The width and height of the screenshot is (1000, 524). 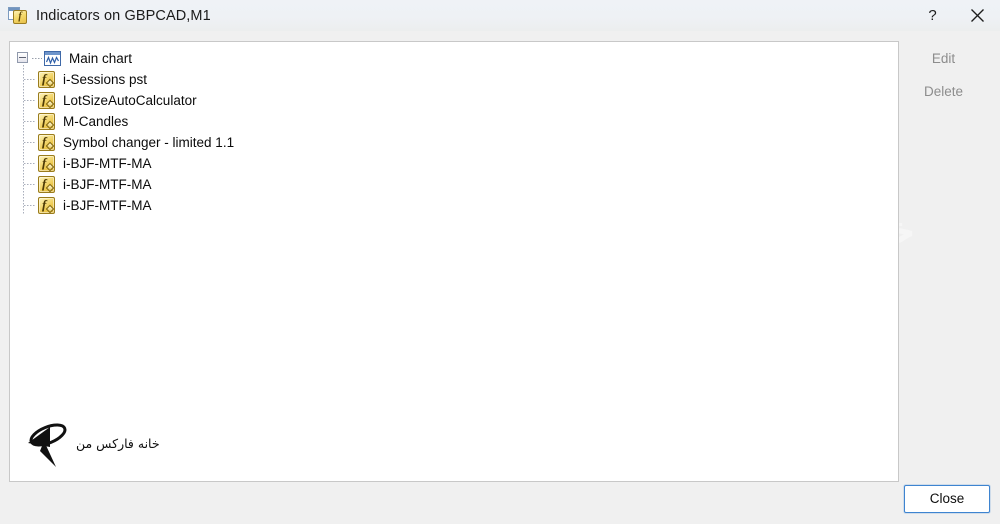 I want to click on page-title: Indicators on GBPCAD,M1, so click(x=123, y=15).